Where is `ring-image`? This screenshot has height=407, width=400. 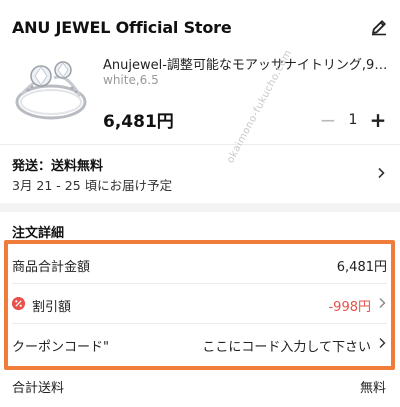
ring-image is located at coordinates (51, 92).